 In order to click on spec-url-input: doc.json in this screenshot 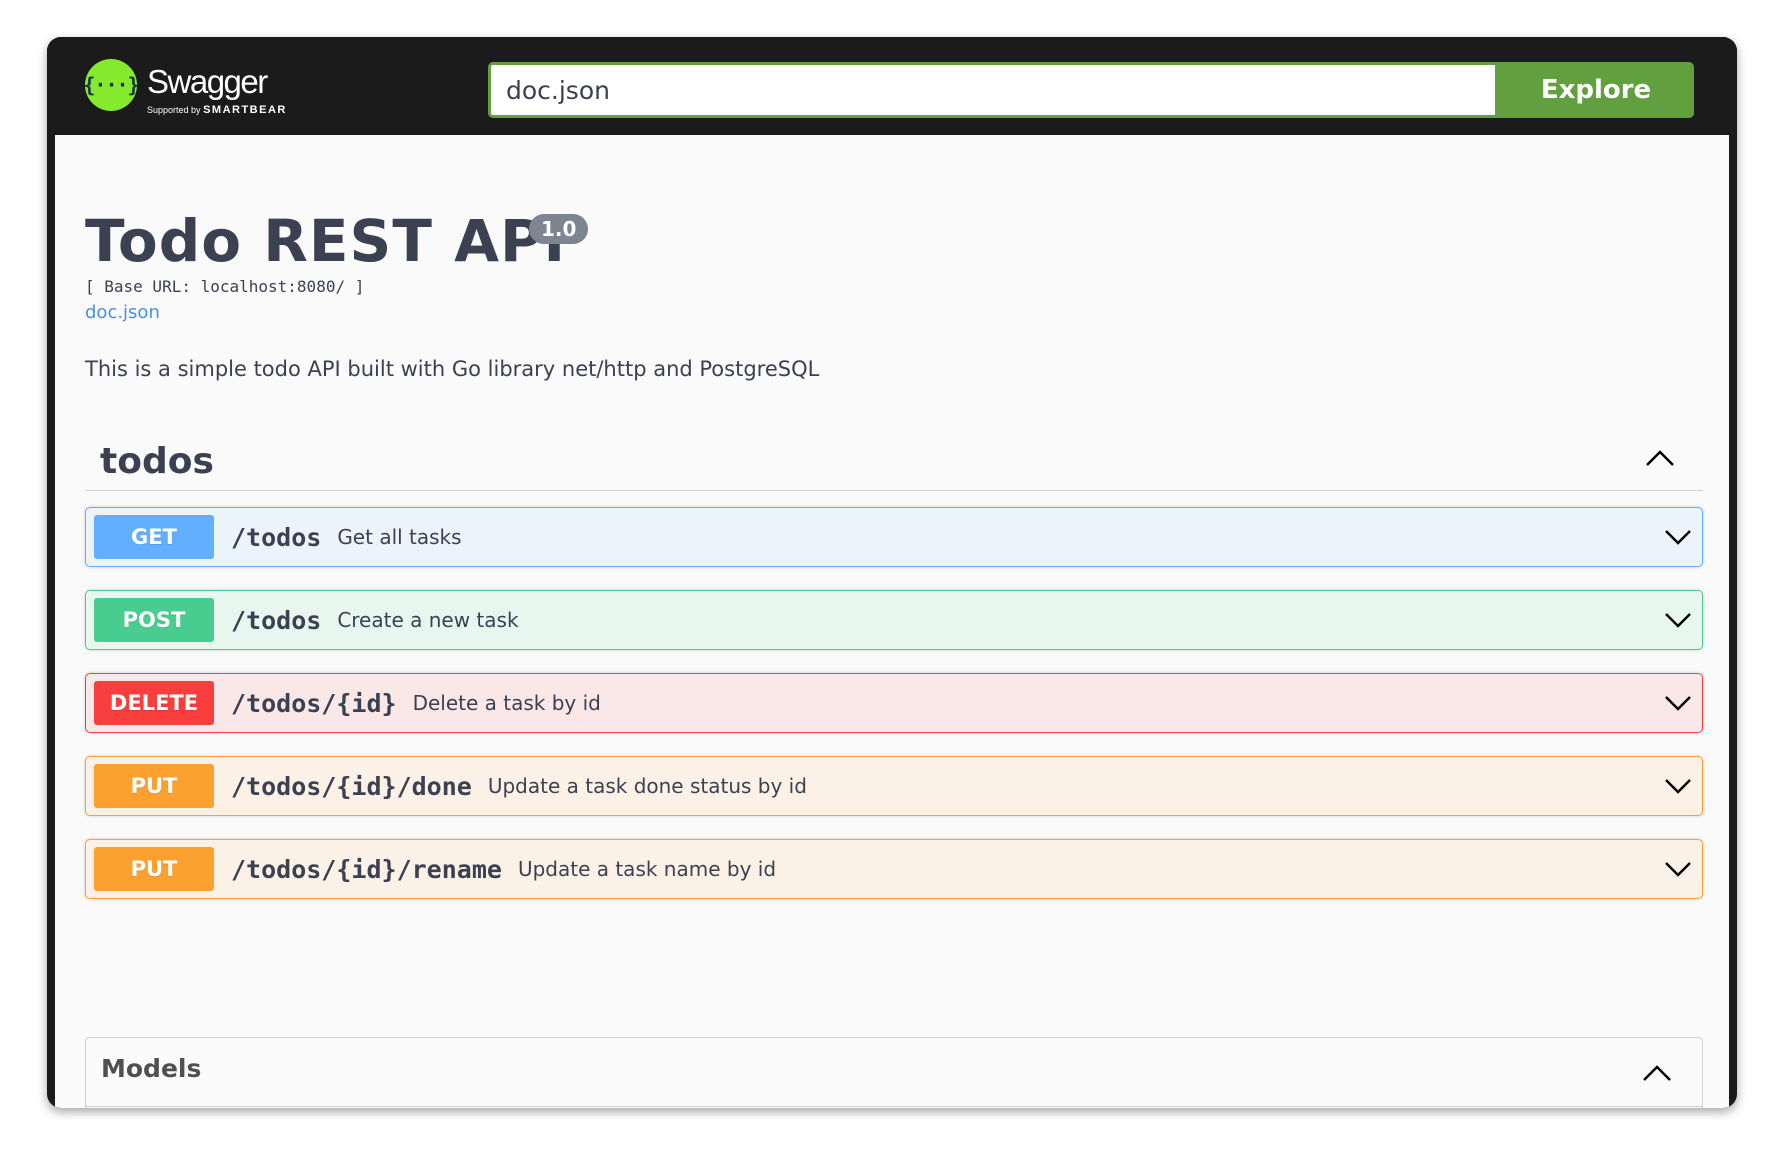, I will do `click(993, 90)`.